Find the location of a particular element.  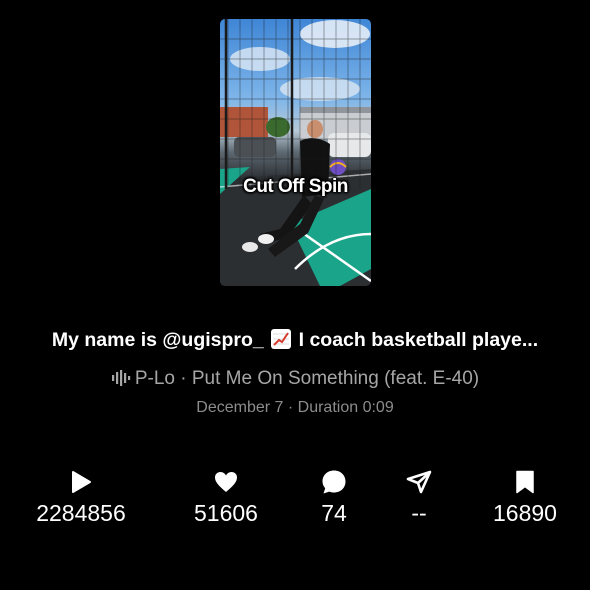

likes-count: 51606 is located at coordinates (226, 513).